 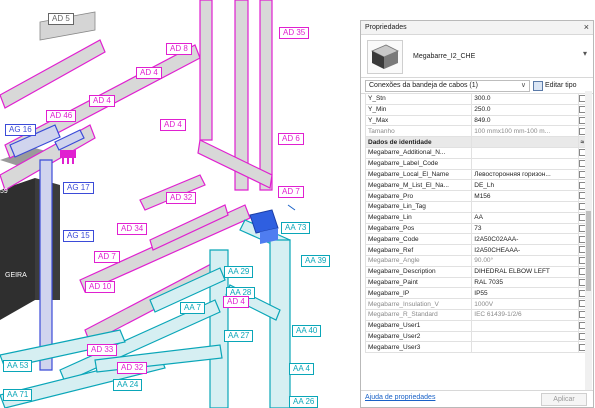 What do you see at coordinates (239, 336) in the screenshot?
I see `tag-label: AA 27` at bounding box center [239, 336].